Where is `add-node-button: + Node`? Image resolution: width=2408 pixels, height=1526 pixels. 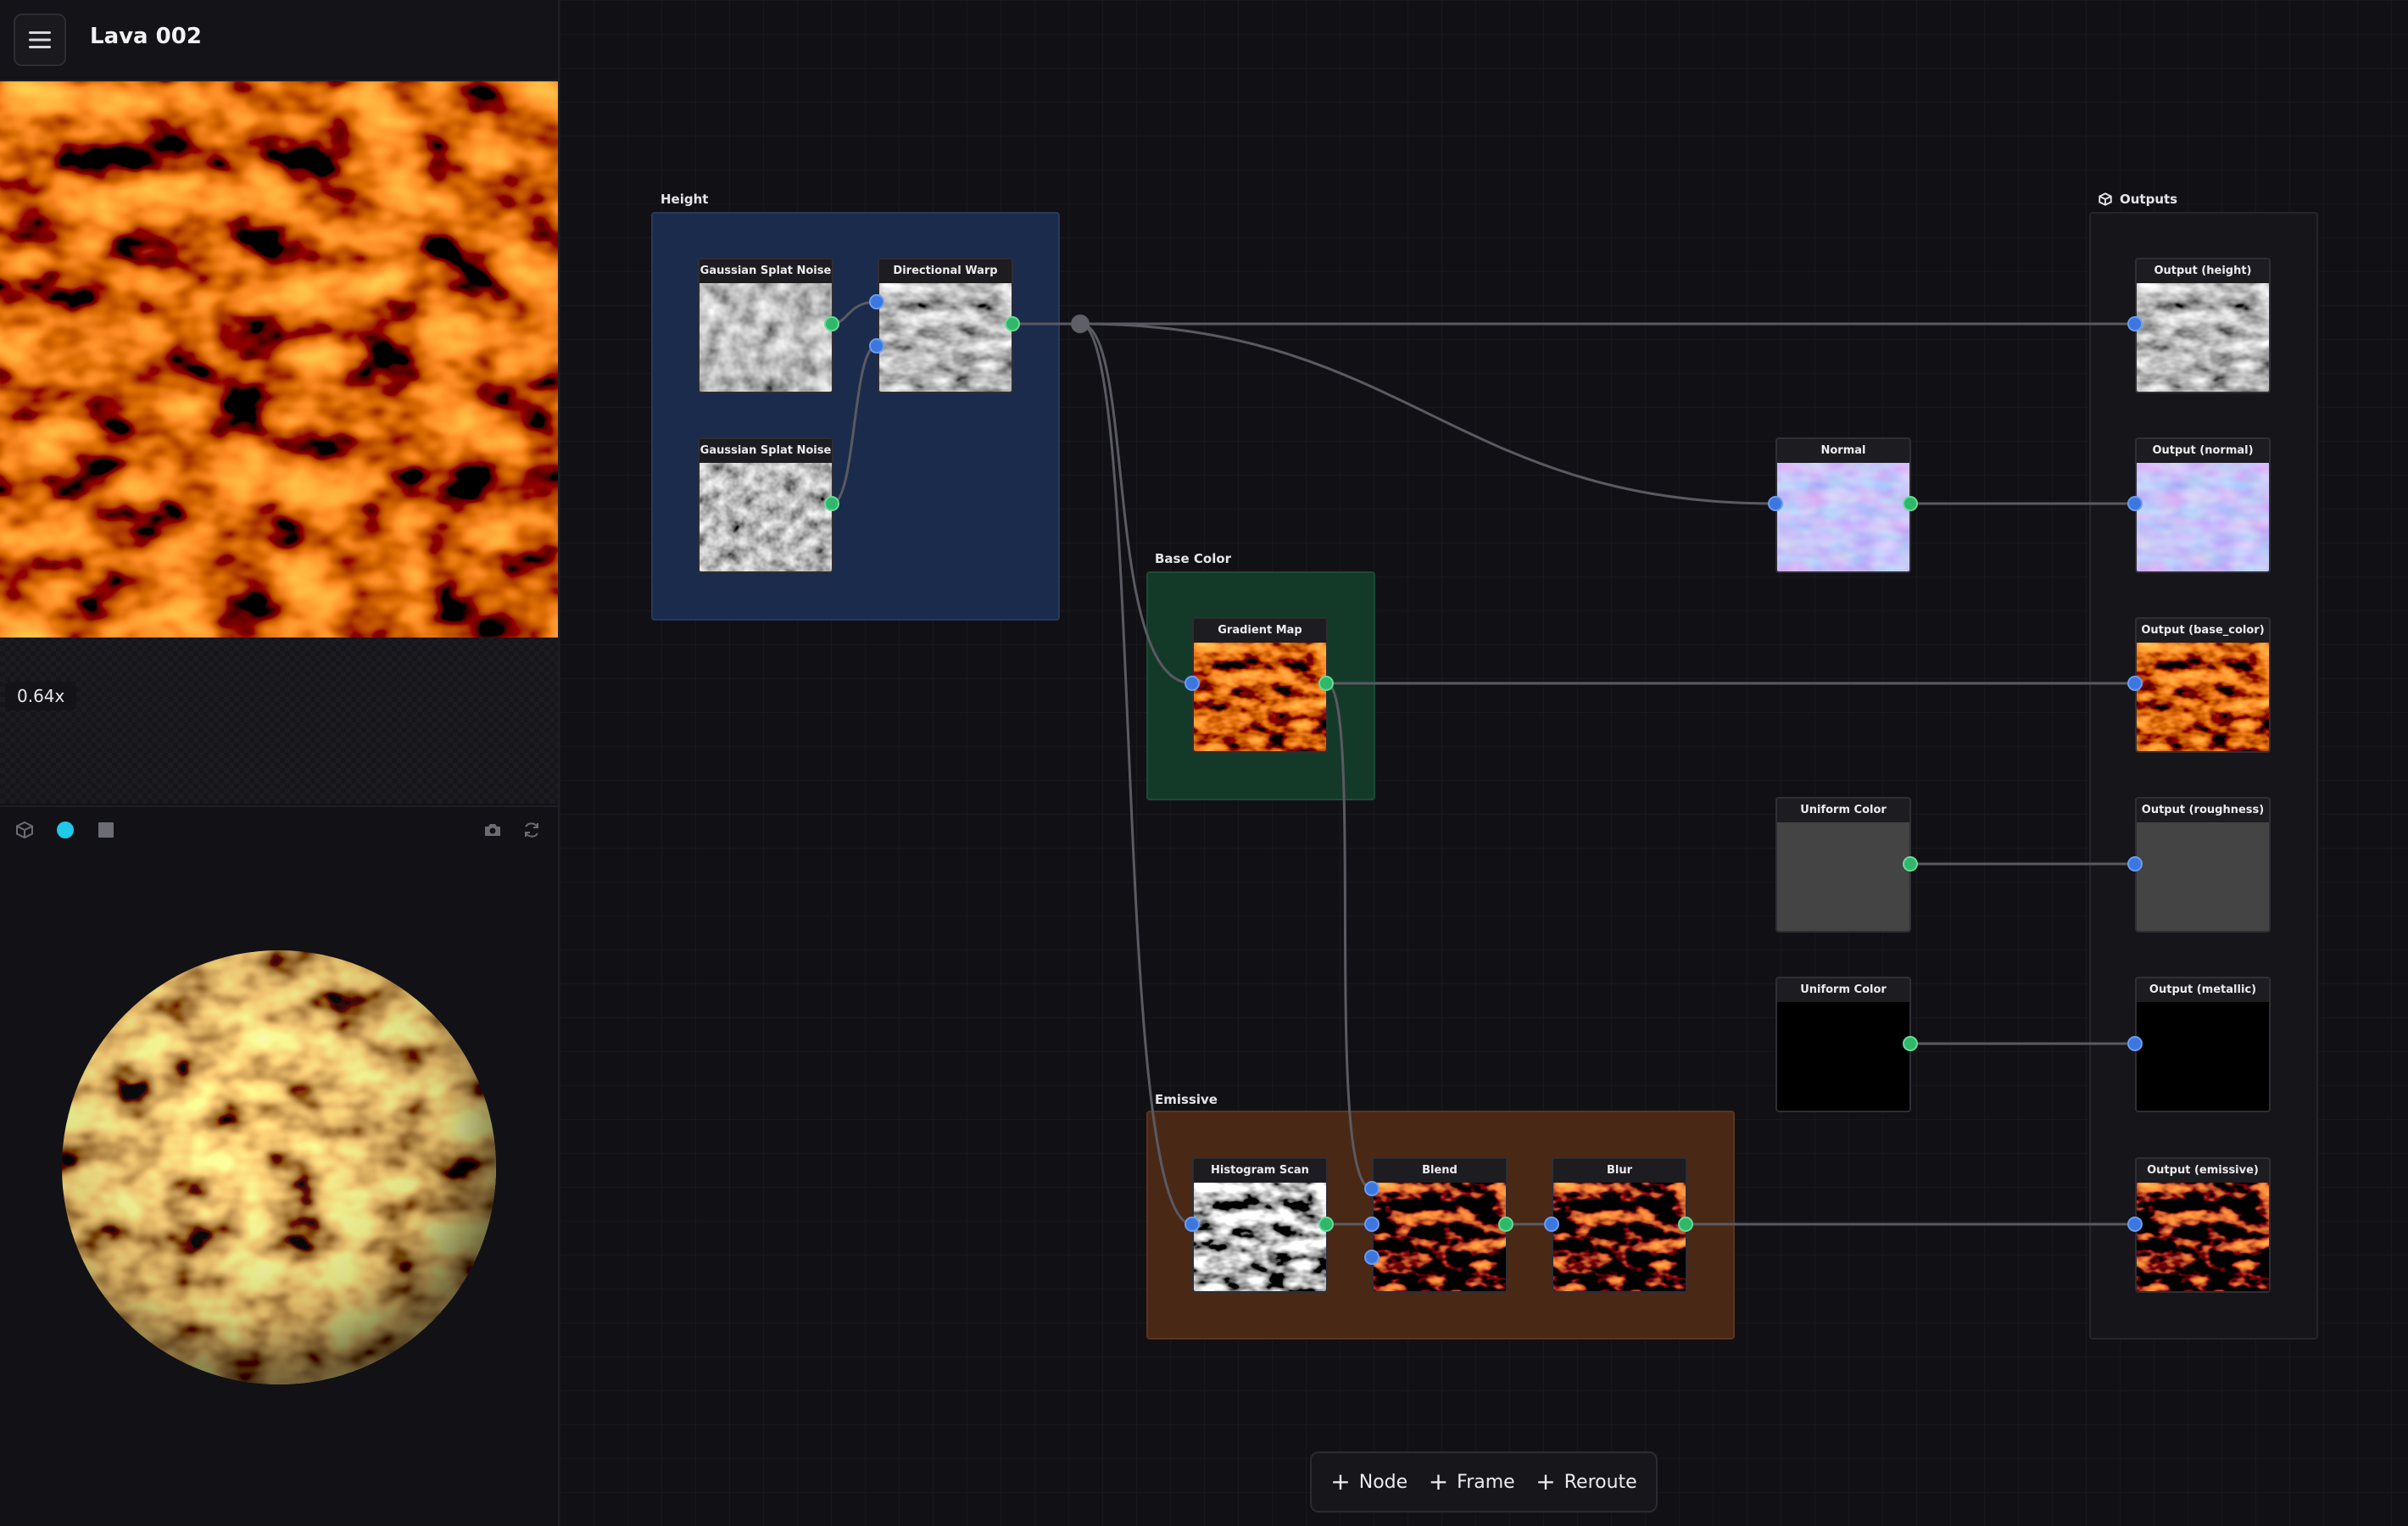
add-node-button: + Node is located at coordinates (1369, 1481).